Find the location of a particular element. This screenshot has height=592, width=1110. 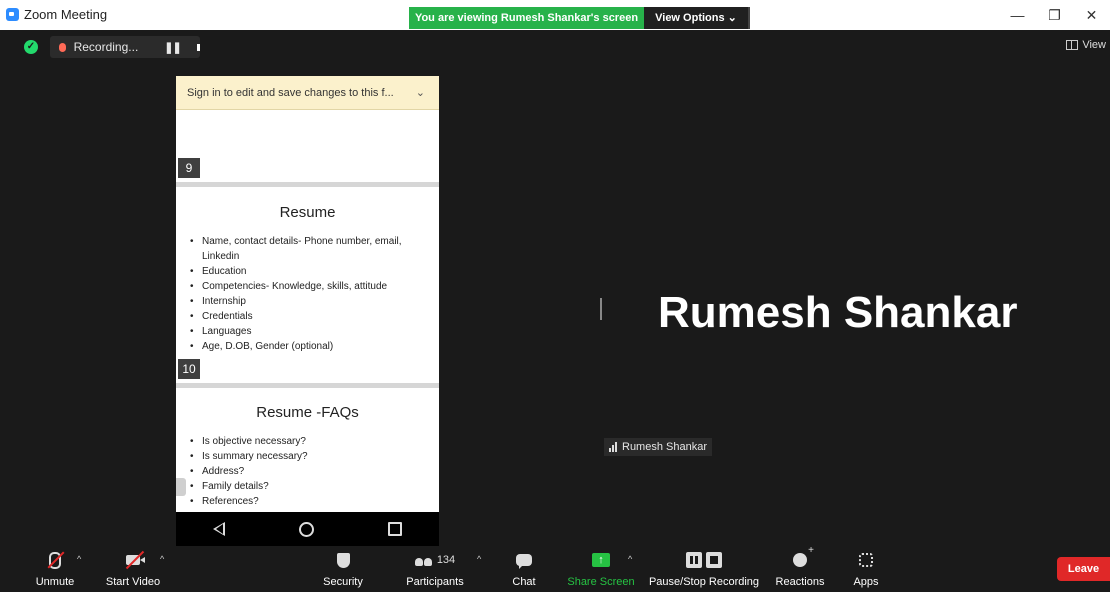

security-label: Security is located at coordinates (343, 582).